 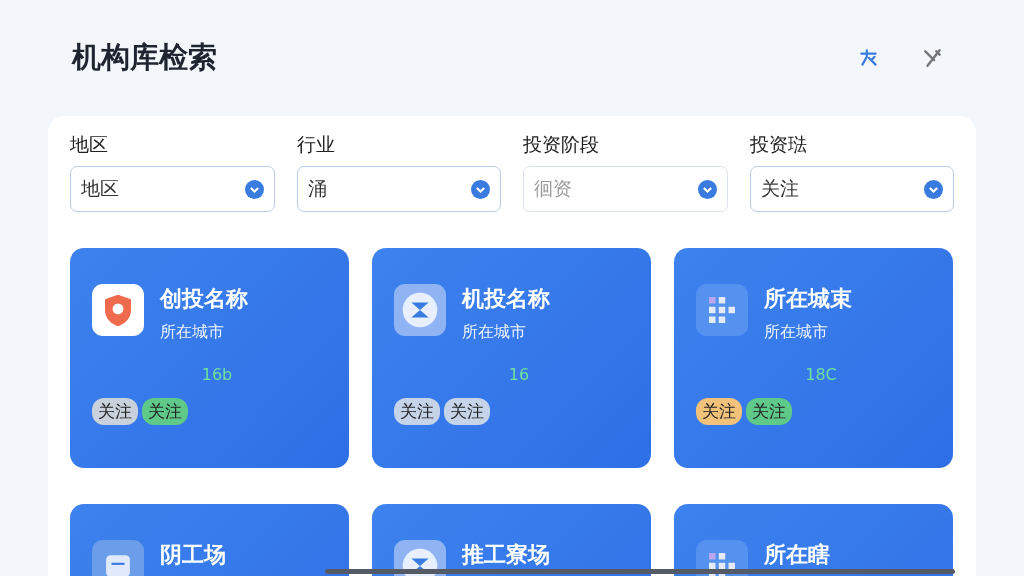 What do you see at coordinates (808, 299) in the screenshot?
I see `institution-name: 所在城束` at bounding box center [808, 299].